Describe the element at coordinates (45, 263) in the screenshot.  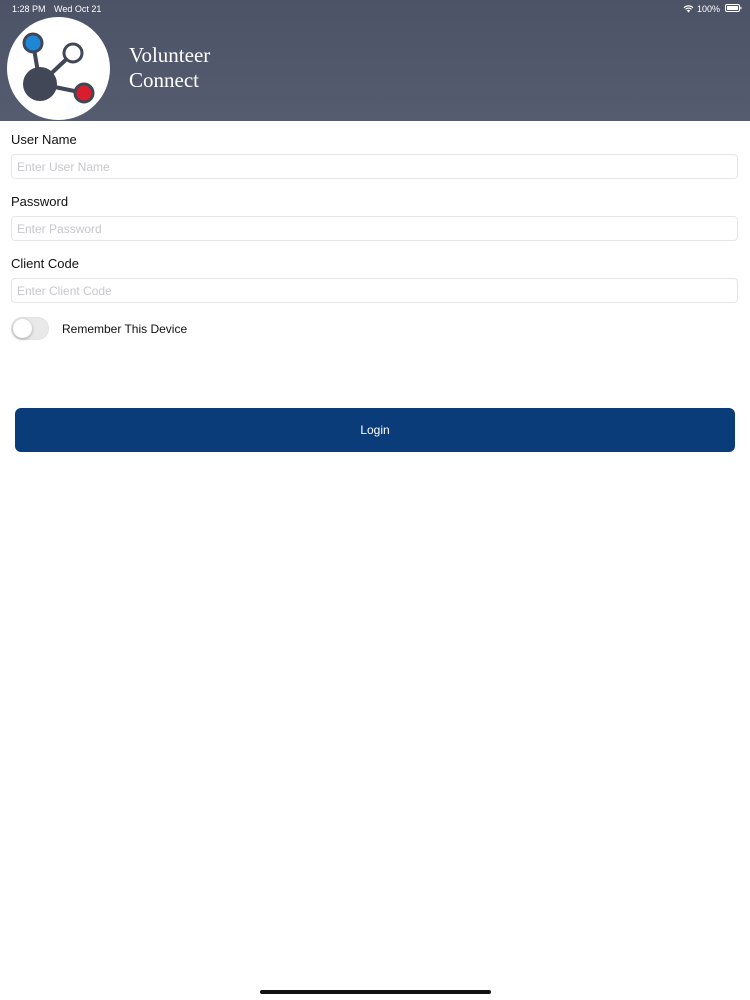
I see `client-code-label: Client Code` at that location.